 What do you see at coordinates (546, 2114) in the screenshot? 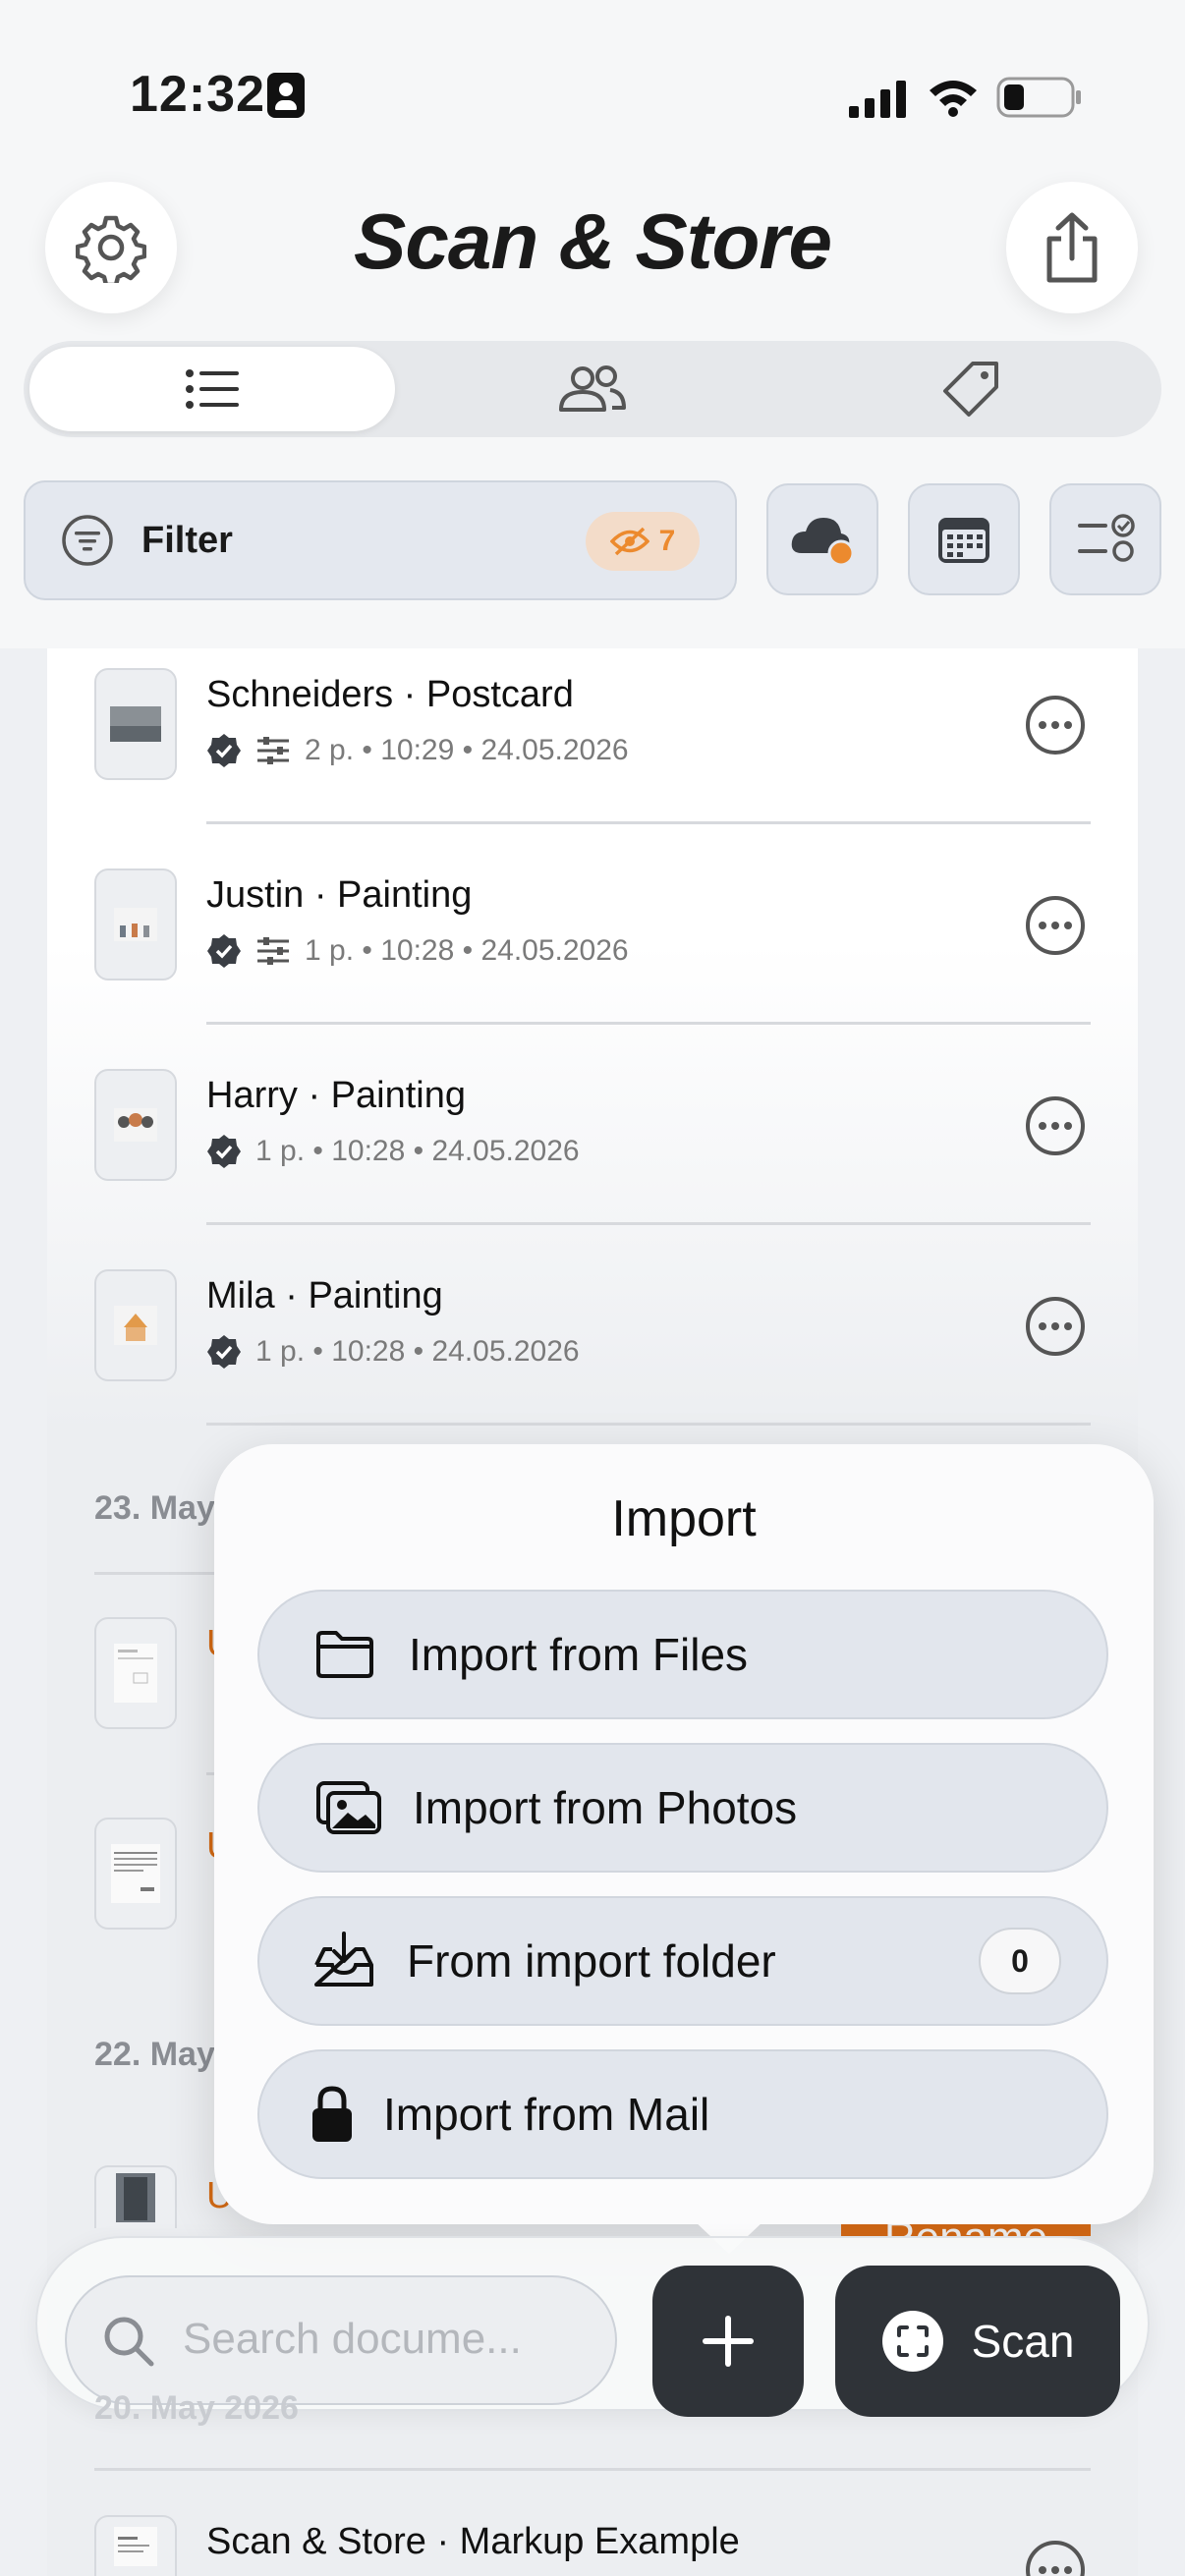
I see `import-from-mail-label: Import from Mail` at bounding box center [546, 2114].